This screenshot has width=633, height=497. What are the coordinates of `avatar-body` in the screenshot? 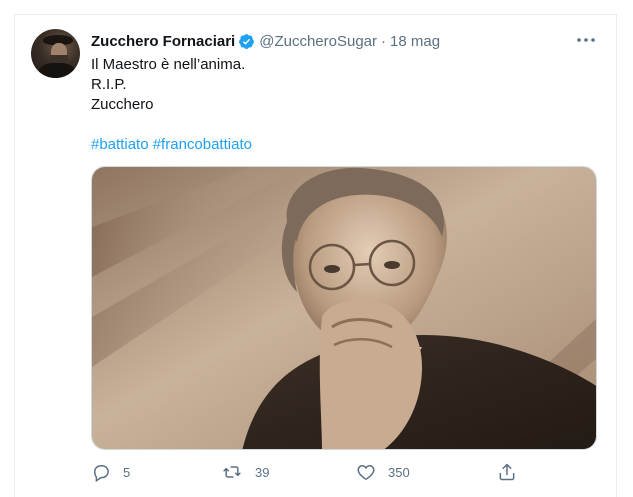 It's located at (57, 70).